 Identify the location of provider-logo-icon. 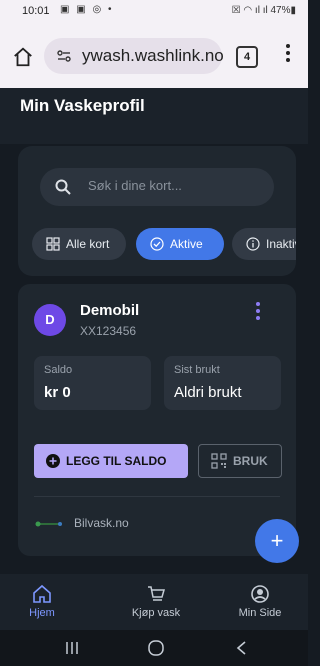
(48, 524).